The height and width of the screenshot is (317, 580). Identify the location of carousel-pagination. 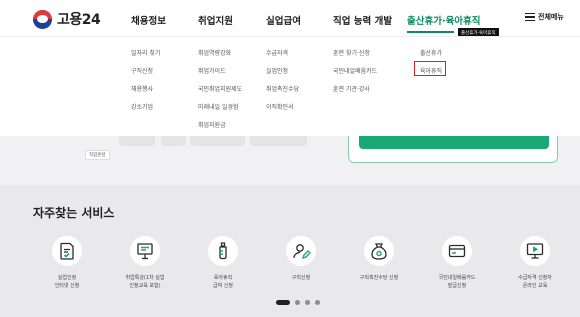
(300, 302).